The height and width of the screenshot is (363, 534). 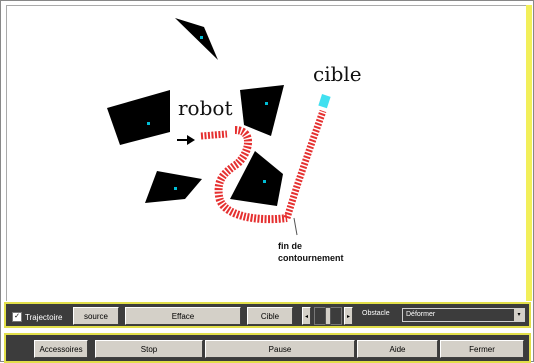 I want to click on slider-thumb, so click(x=328, y=316).